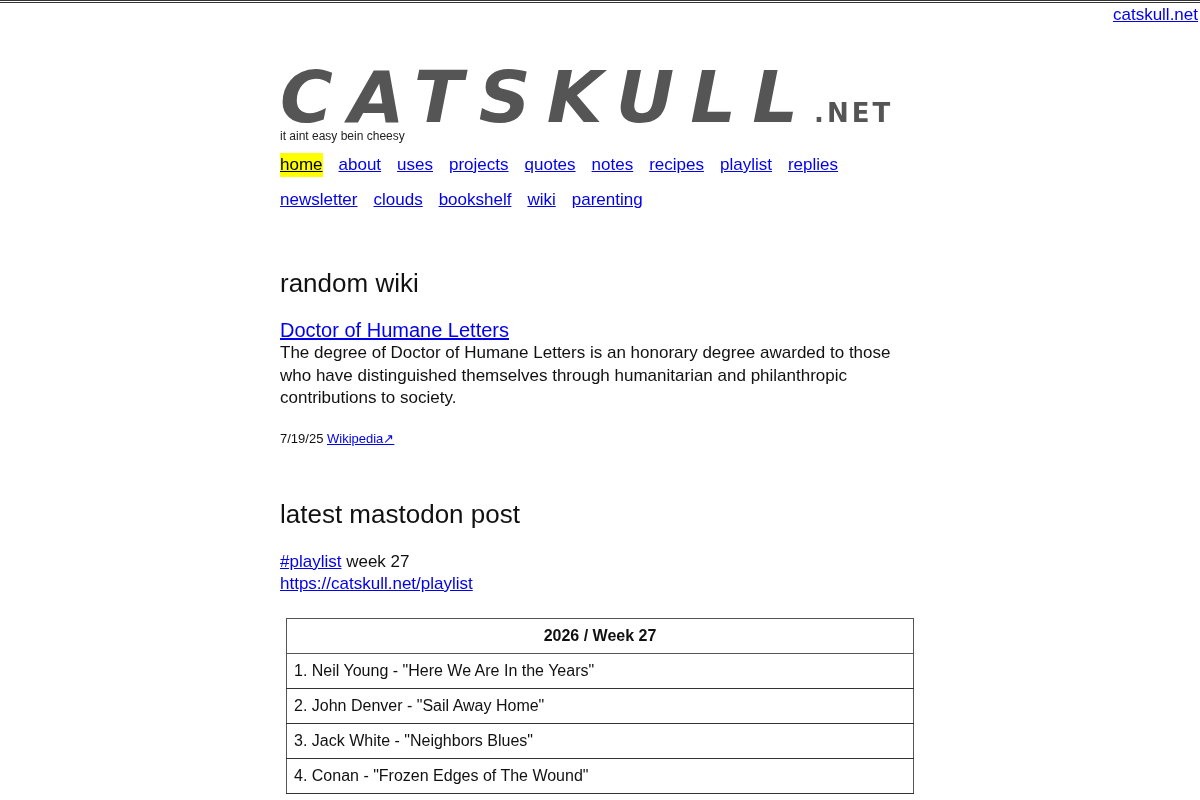  Describe the element at coordinates (607, 200) in the screenshot. I see `nav-link: parenting` at that location.